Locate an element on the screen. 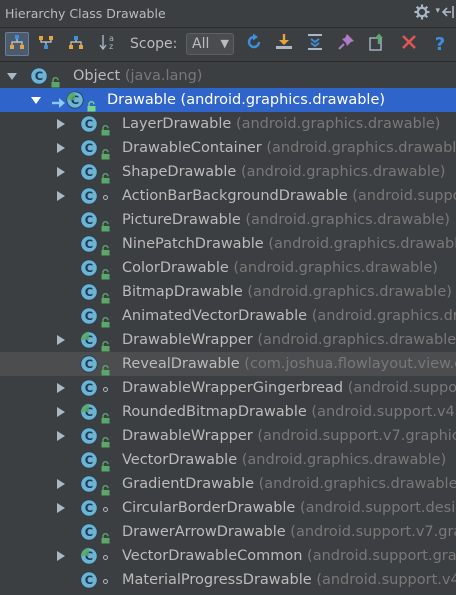  hierarchy-toolbar: az Scope: All ▼ ? is located at coordinates (228, 45).